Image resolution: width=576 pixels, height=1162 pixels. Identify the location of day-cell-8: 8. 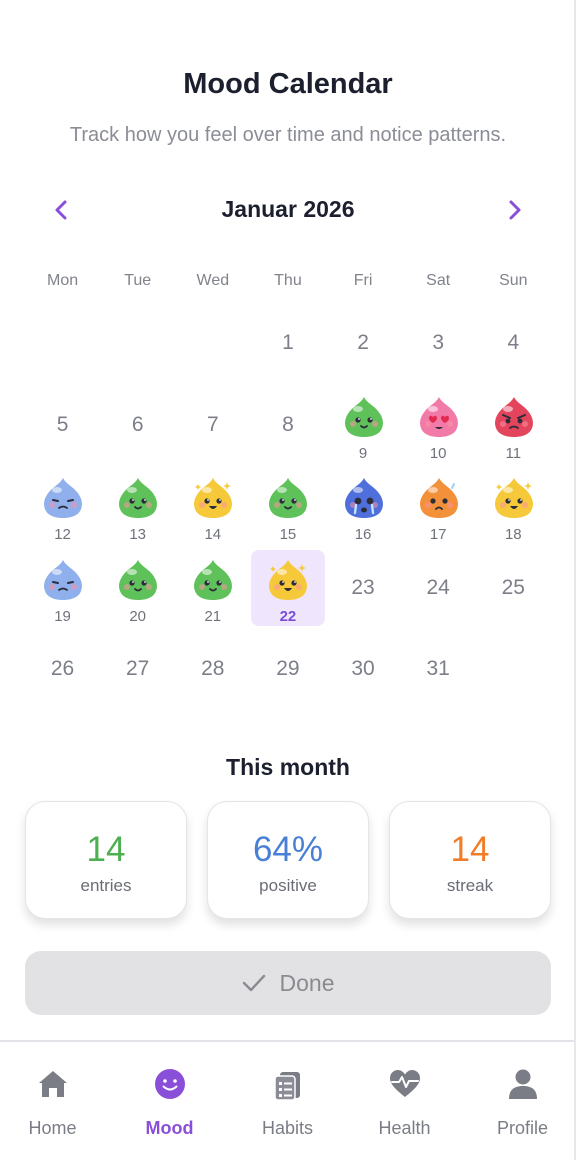
(287, 428).